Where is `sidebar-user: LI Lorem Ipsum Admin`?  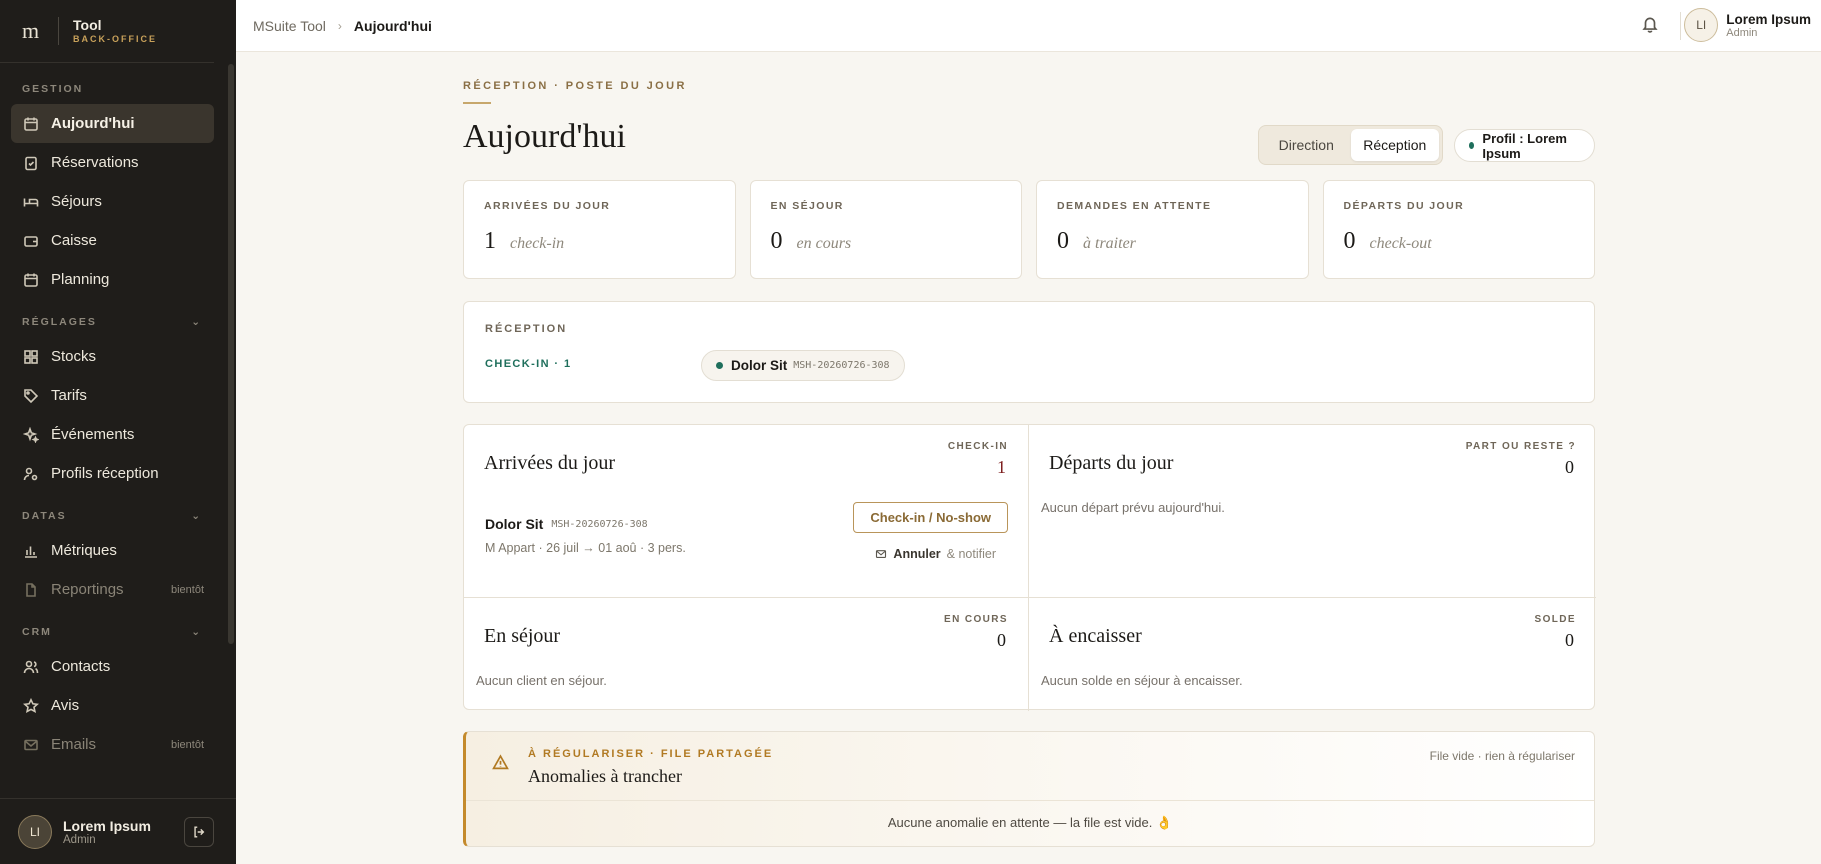
sidebar-user: LI Lorem Ipsum Admin is located at coordinates (118, 831).